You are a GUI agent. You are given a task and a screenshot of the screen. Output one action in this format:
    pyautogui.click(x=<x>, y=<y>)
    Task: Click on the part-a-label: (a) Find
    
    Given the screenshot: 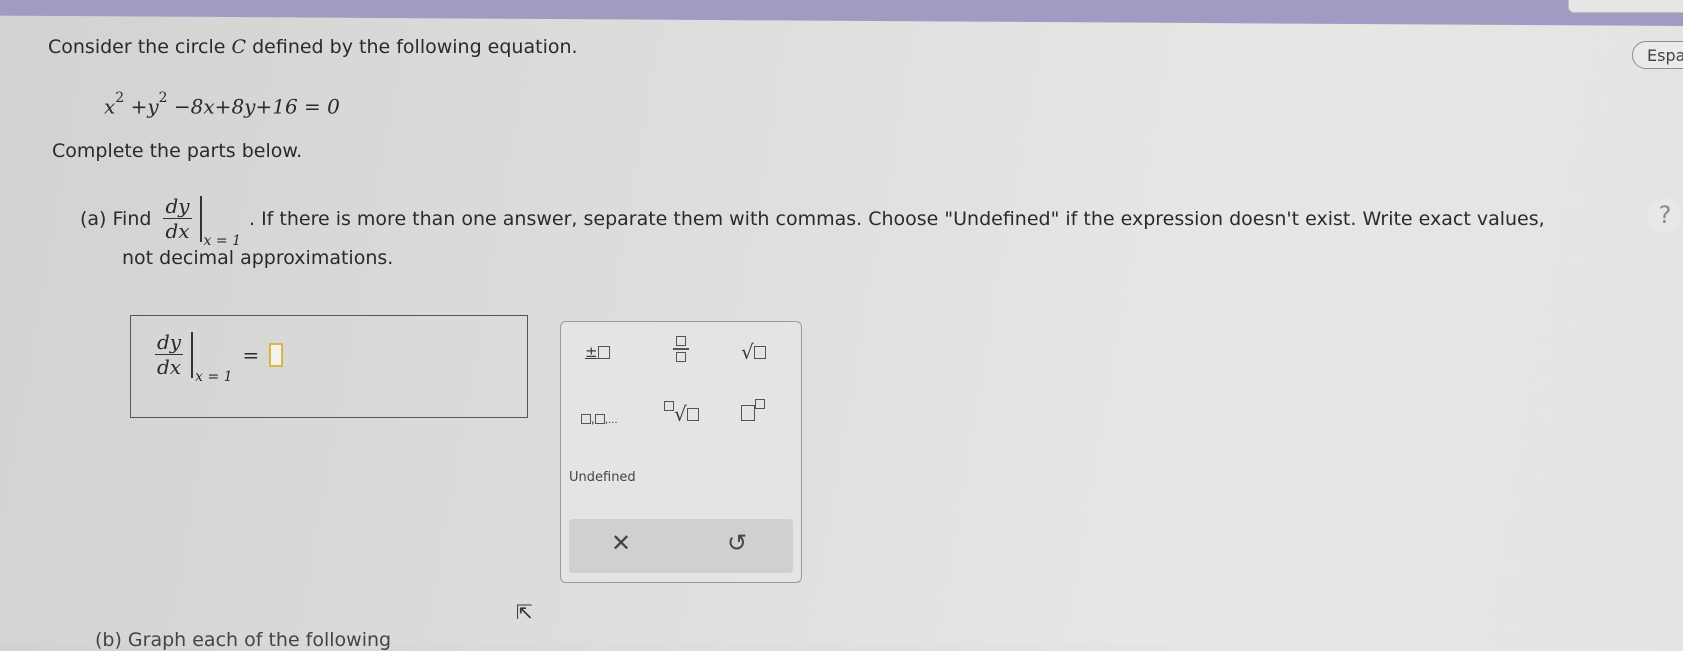 What is the action you would take?
    pyautogui.click(x=116, y=218)
    